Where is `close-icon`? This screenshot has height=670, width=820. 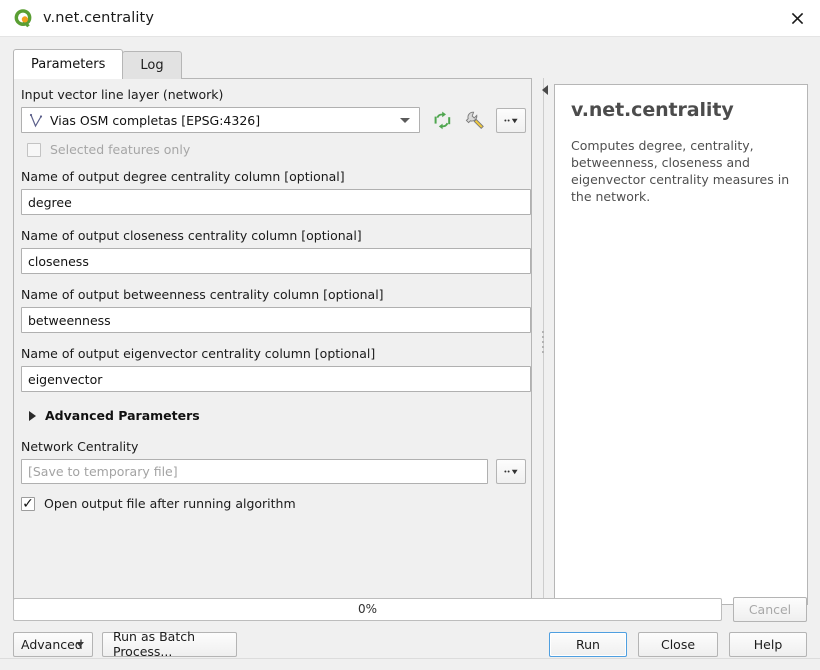 close-icon is located at coordinates (797, 18).